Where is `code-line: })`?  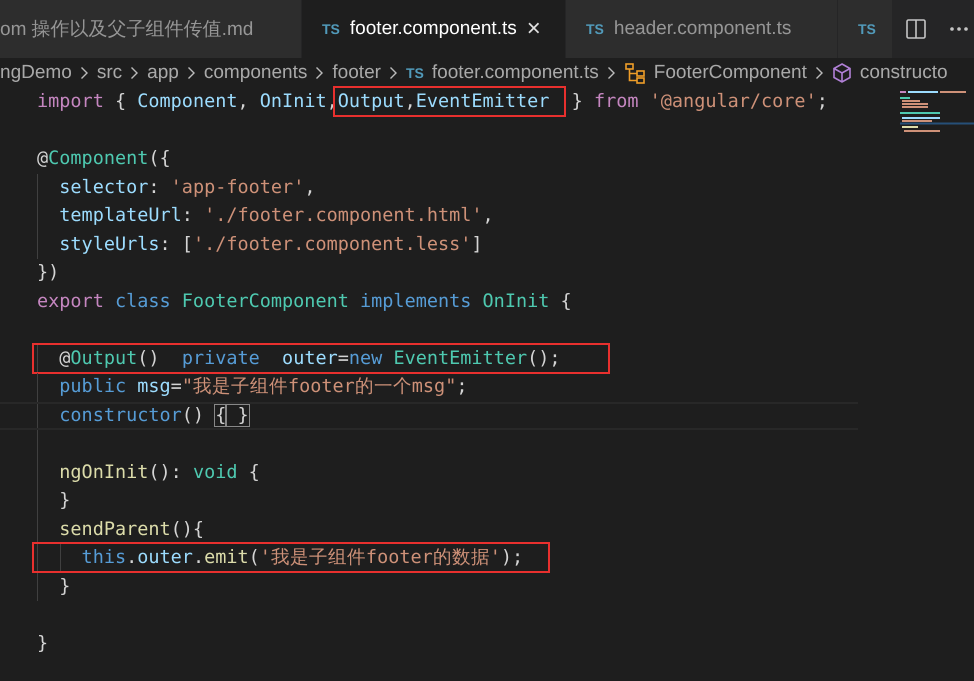
code-line: }) is located at coordinates (48, 273).